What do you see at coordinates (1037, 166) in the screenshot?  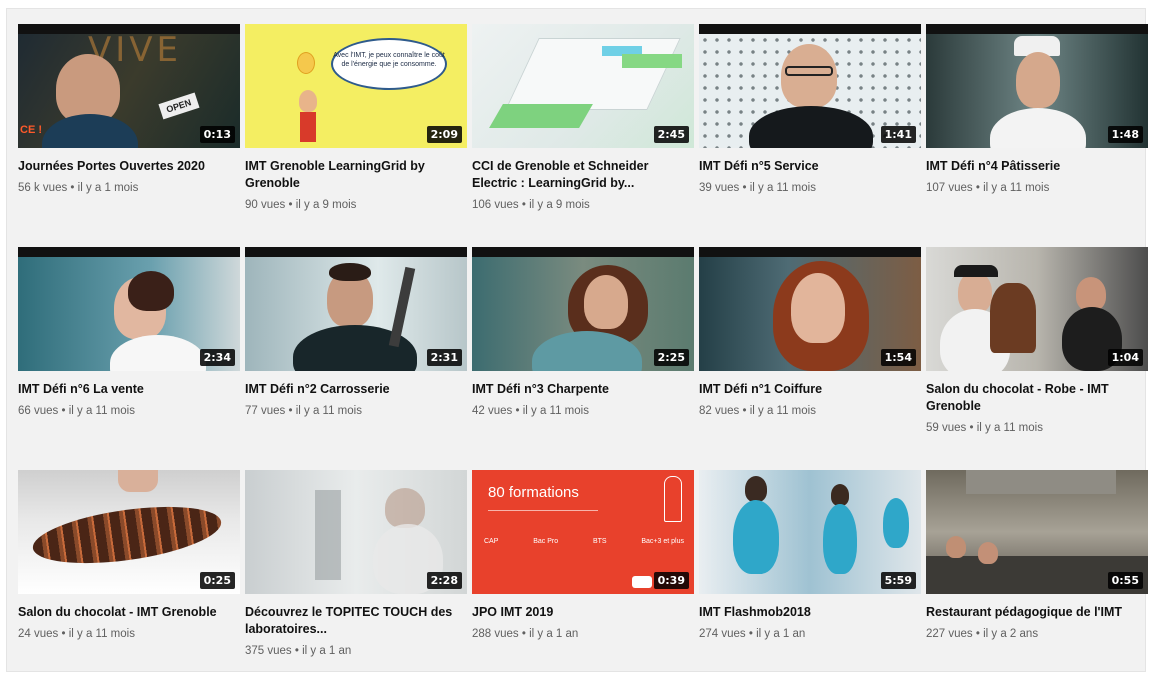 I see `video-title: IMT Défi n°4 Pâtisserie` at bounding box center [1037, 166].